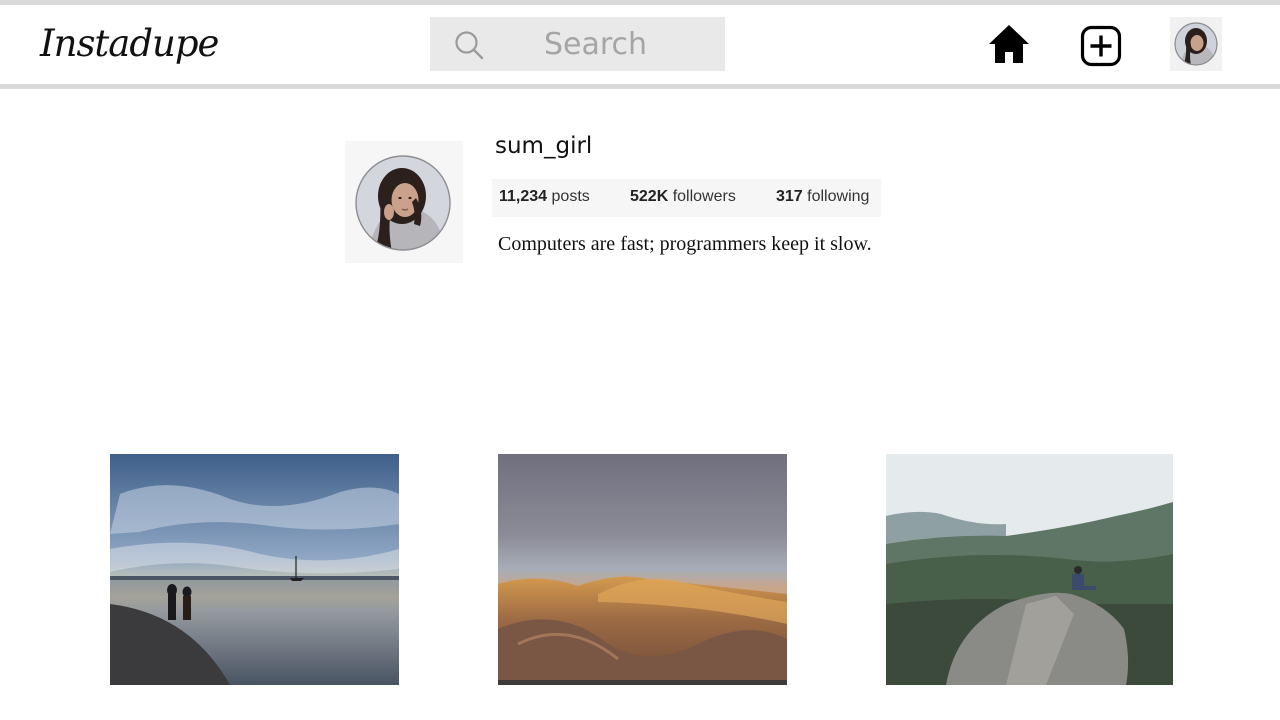  What do you see at coordinates (607, 44) in the screenshot?
I see `search-input` at bounding box center [607, 44].